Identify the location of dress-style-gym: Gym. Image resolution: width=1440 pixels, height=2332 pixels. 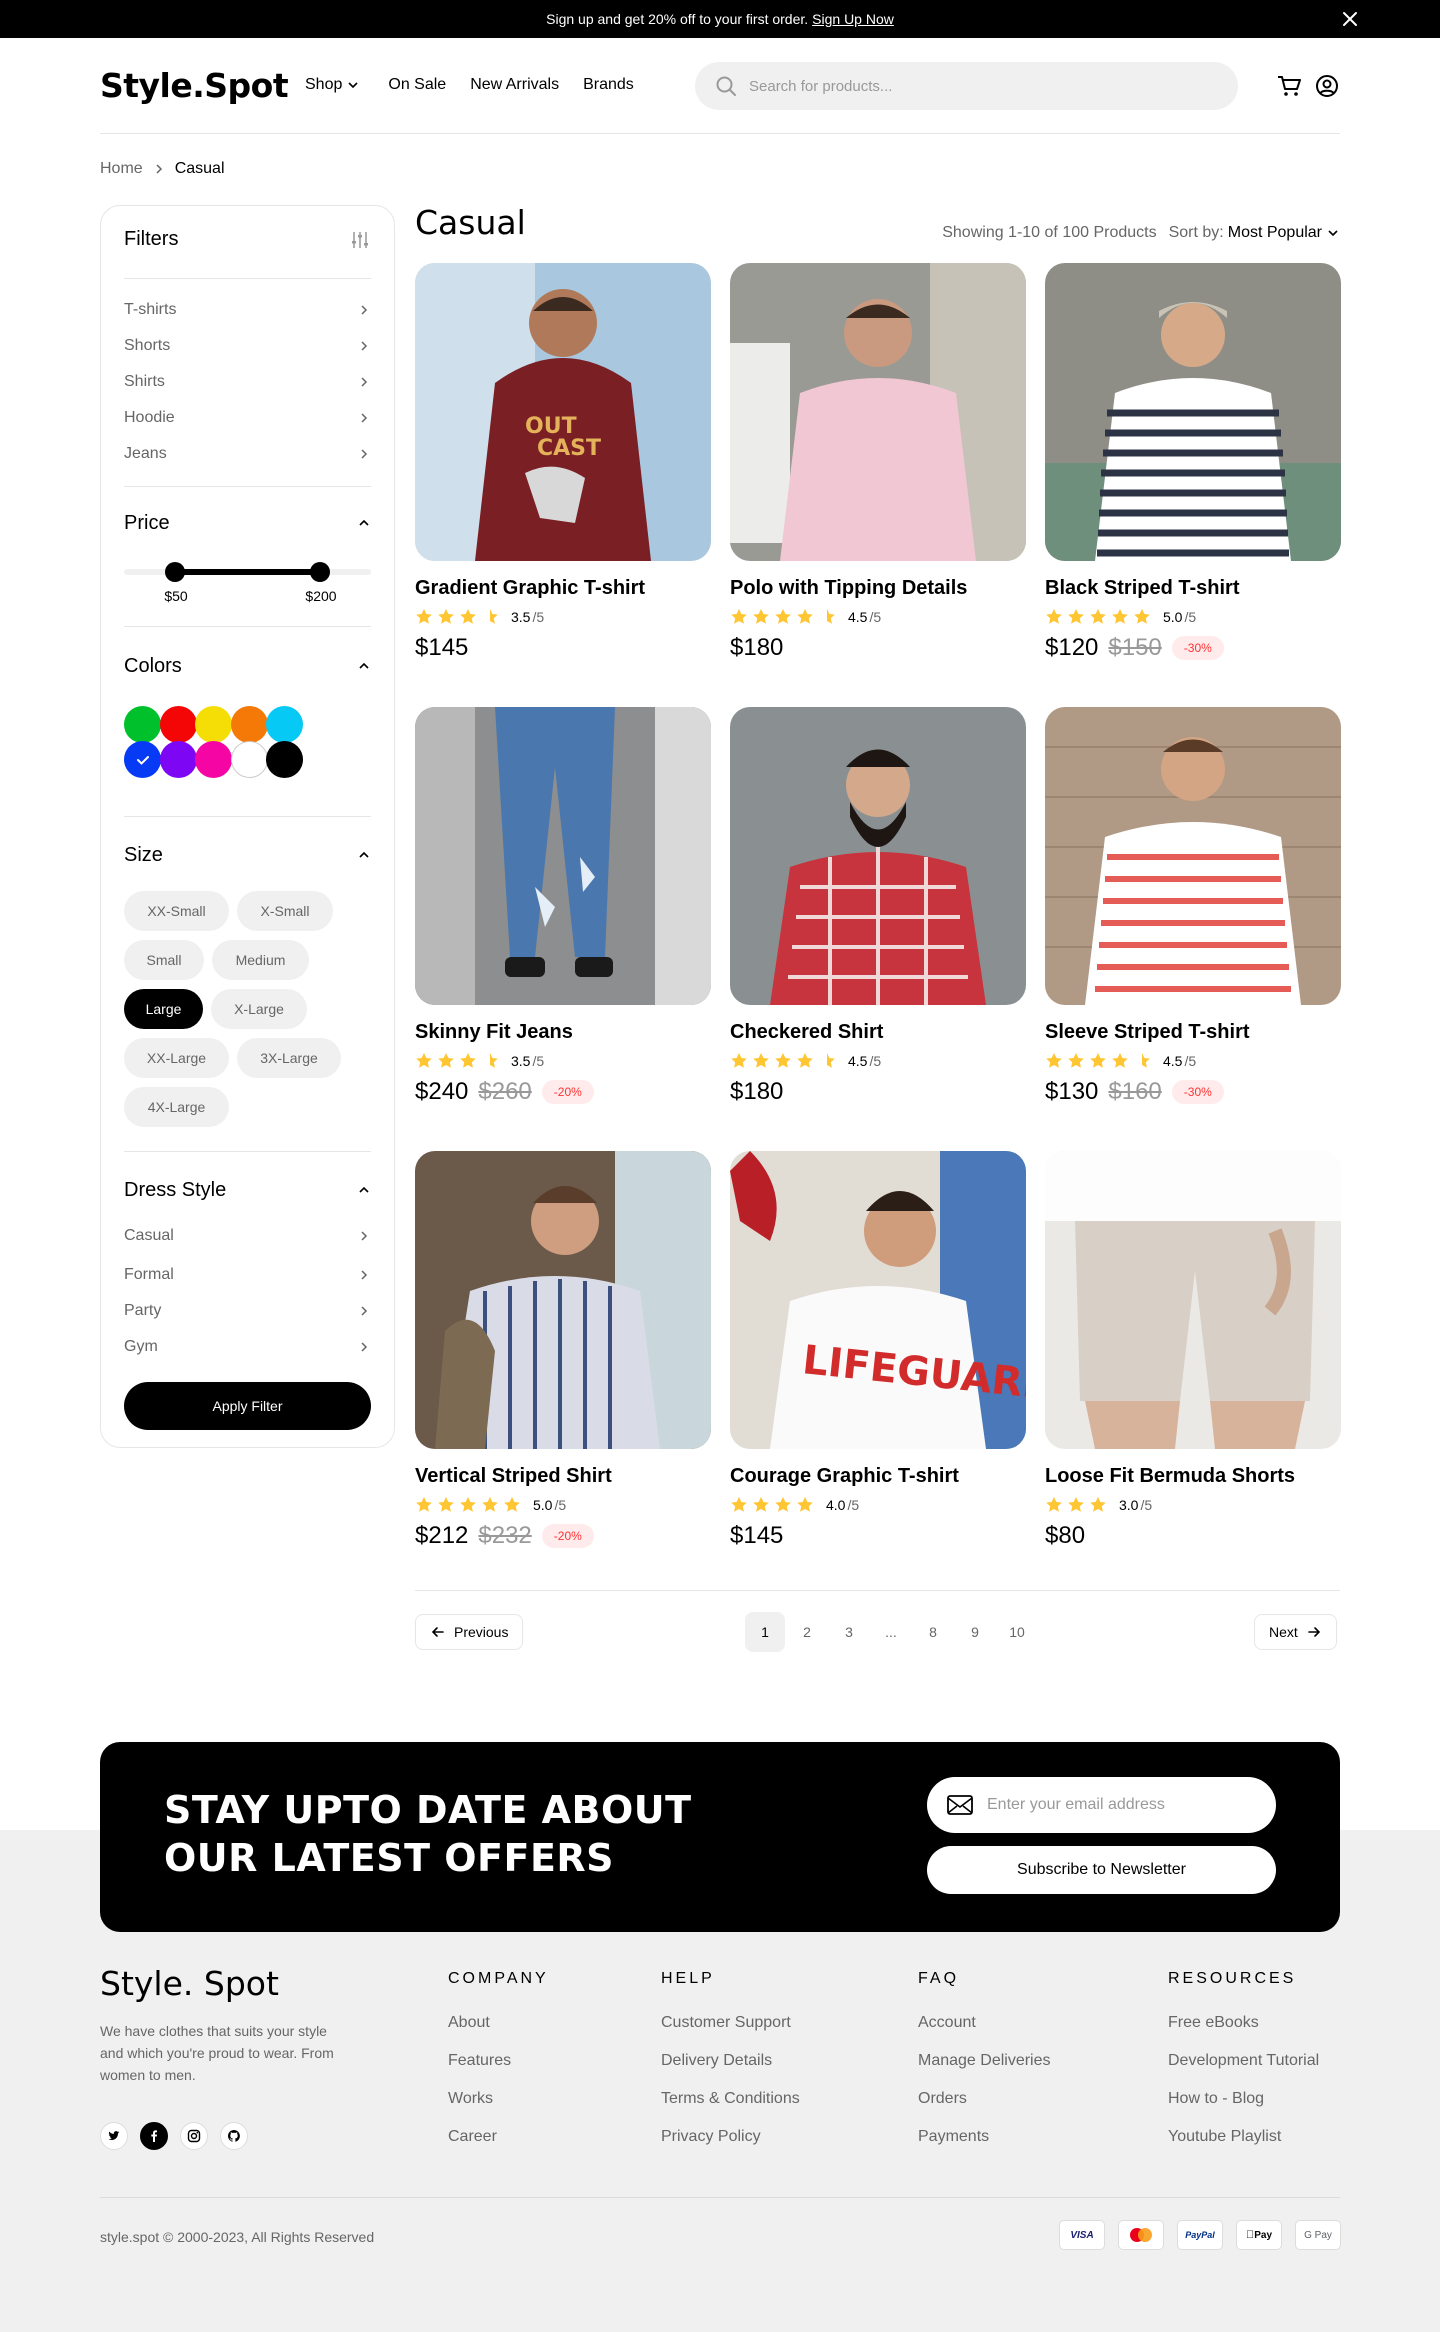
(247, 1347).